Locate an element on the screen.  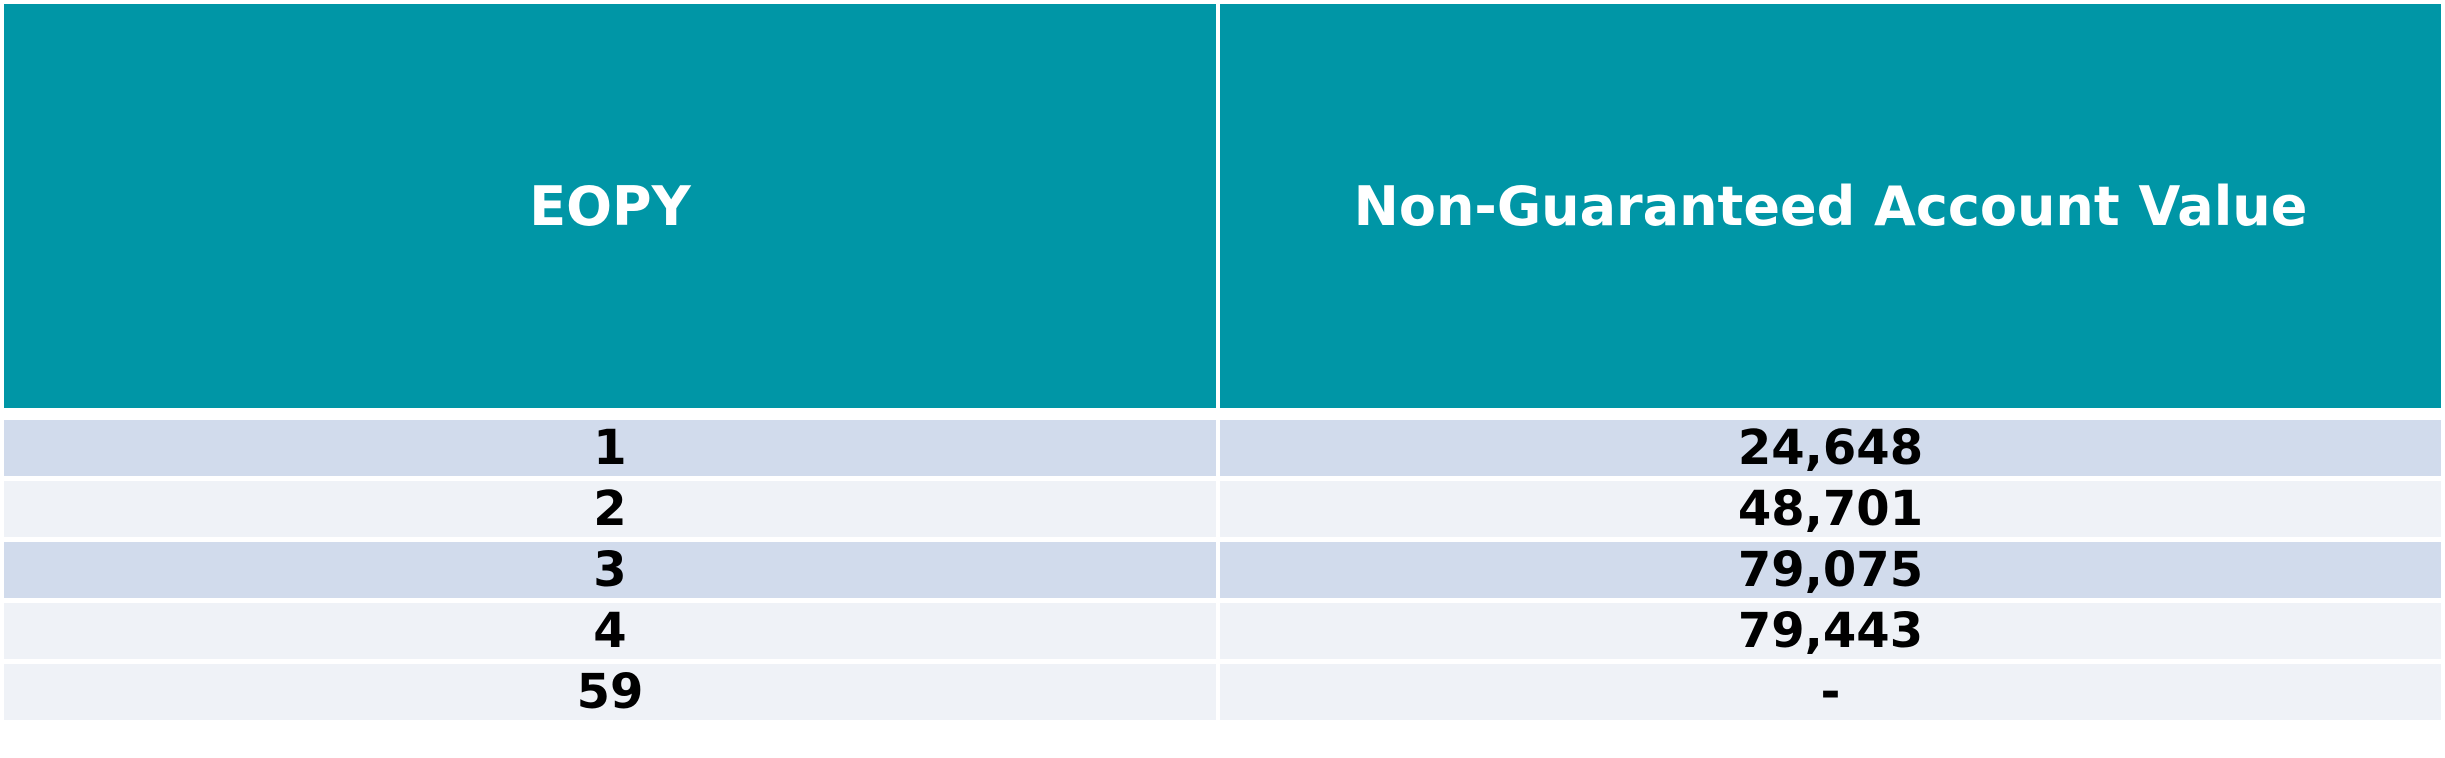
table-row: 2 48,701 is located at coordinates (1222, 511).